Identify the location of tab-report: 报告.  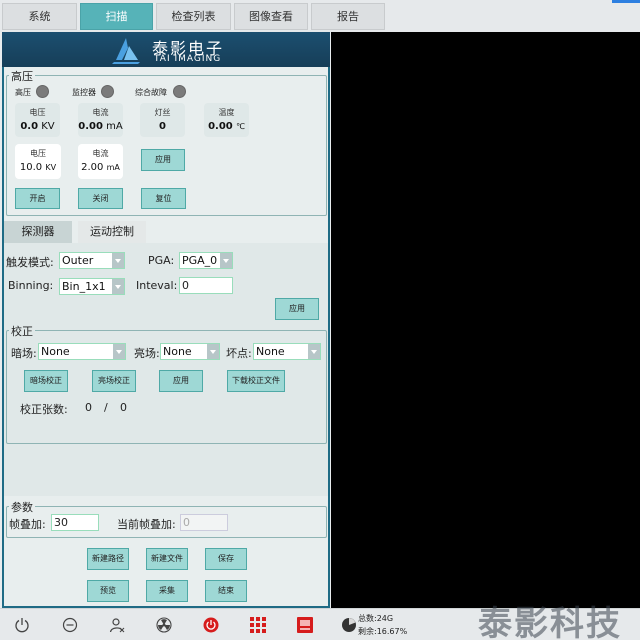
(348, 16).